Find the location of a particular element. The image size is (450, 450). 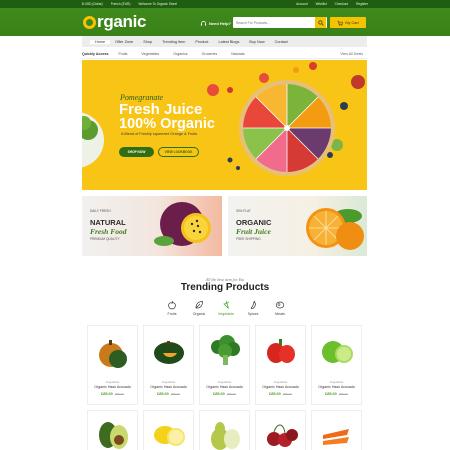

checkout-link: Checkout is located at coordinates (341, 4).